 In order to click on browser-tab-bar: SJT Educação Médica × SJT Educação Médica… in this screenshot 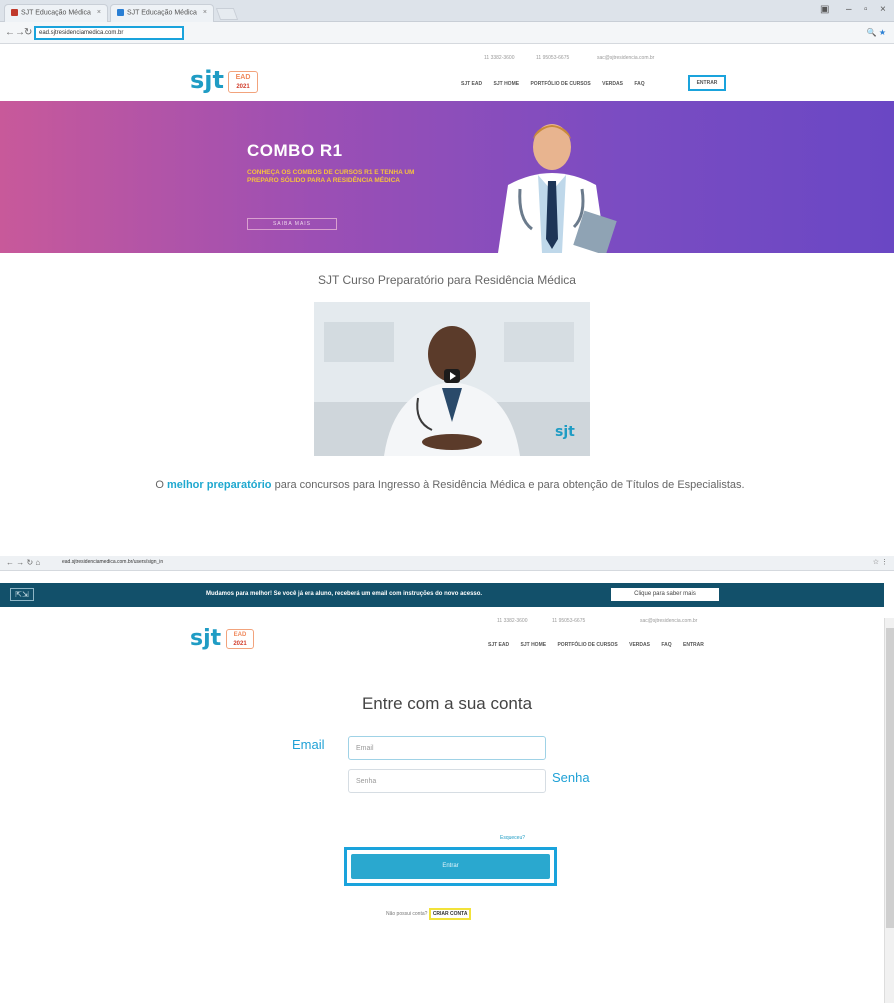, I will do `click(447, 11)`.